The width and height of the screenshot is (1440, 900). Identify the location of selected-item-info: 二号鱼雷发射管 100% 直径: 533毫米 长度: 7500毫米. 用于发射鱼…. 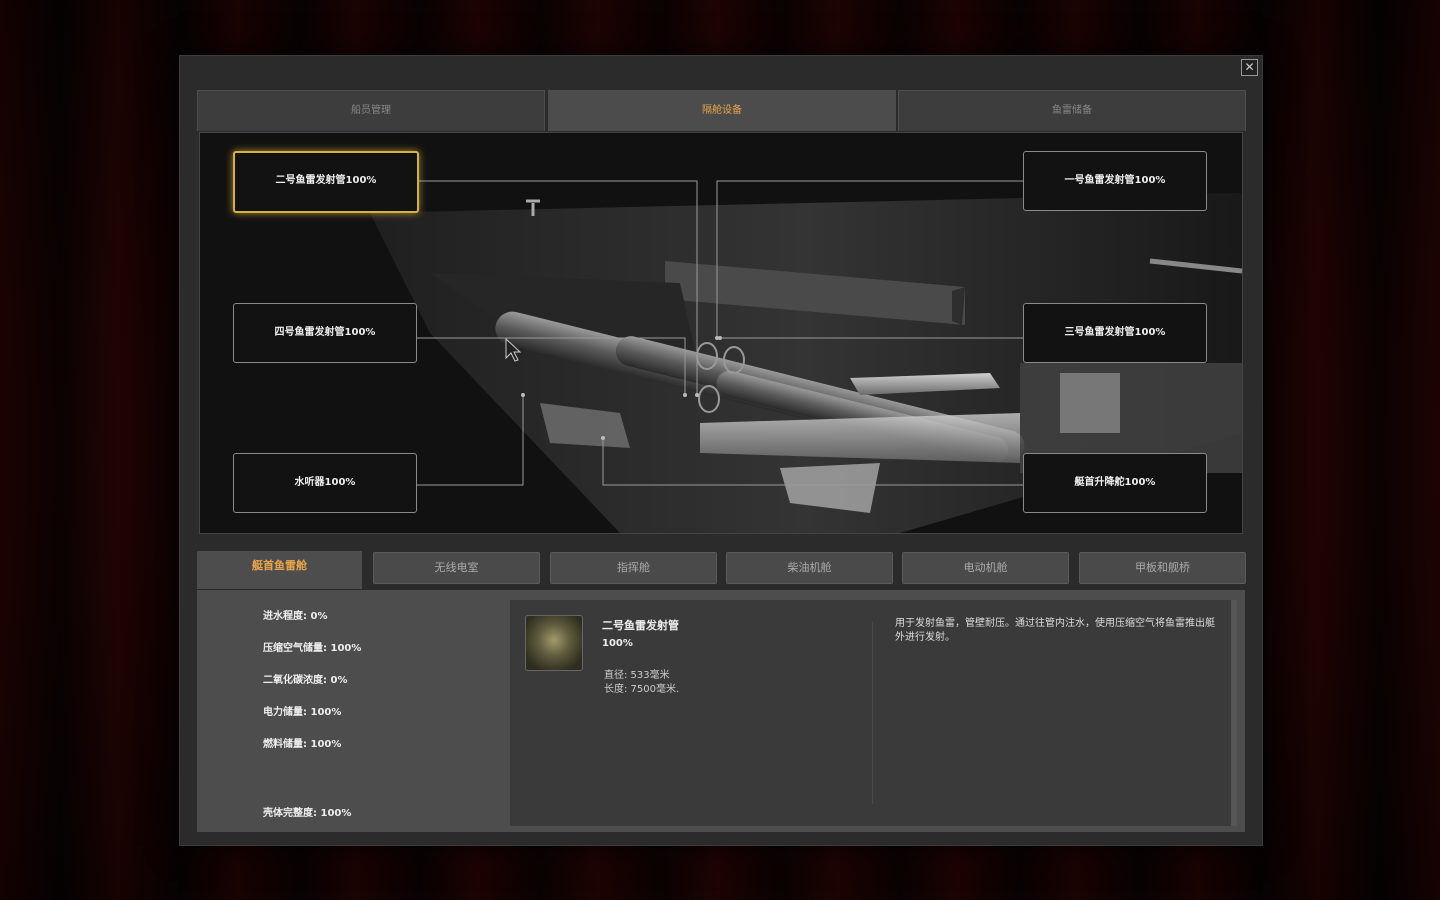
(873, 713).